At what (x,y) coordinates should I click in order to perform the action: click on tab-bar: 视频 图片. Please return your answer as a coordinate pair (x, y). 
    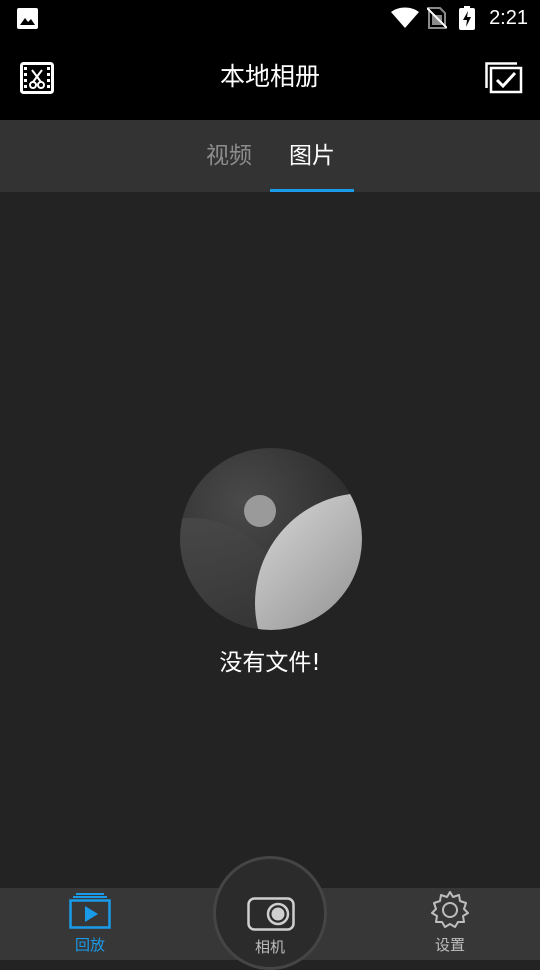
    Looking at the image, I should click on (270, 156).